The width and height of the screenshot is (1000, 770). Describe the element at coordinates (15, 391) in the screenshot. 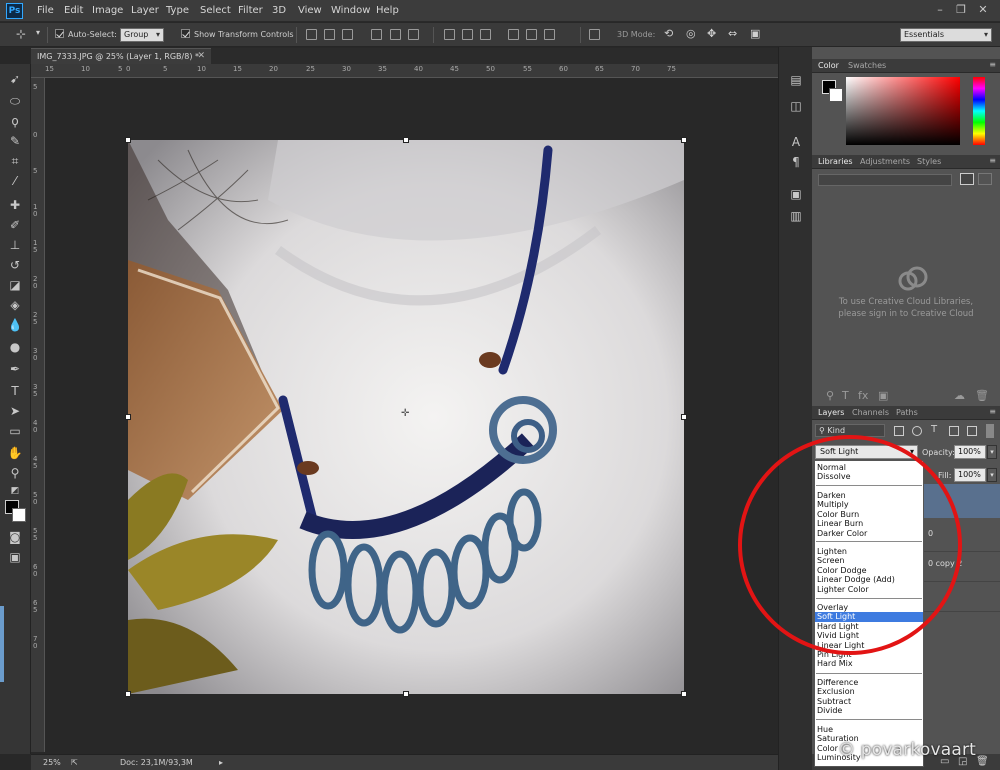

I see `type-tool-icon: T` at that location.